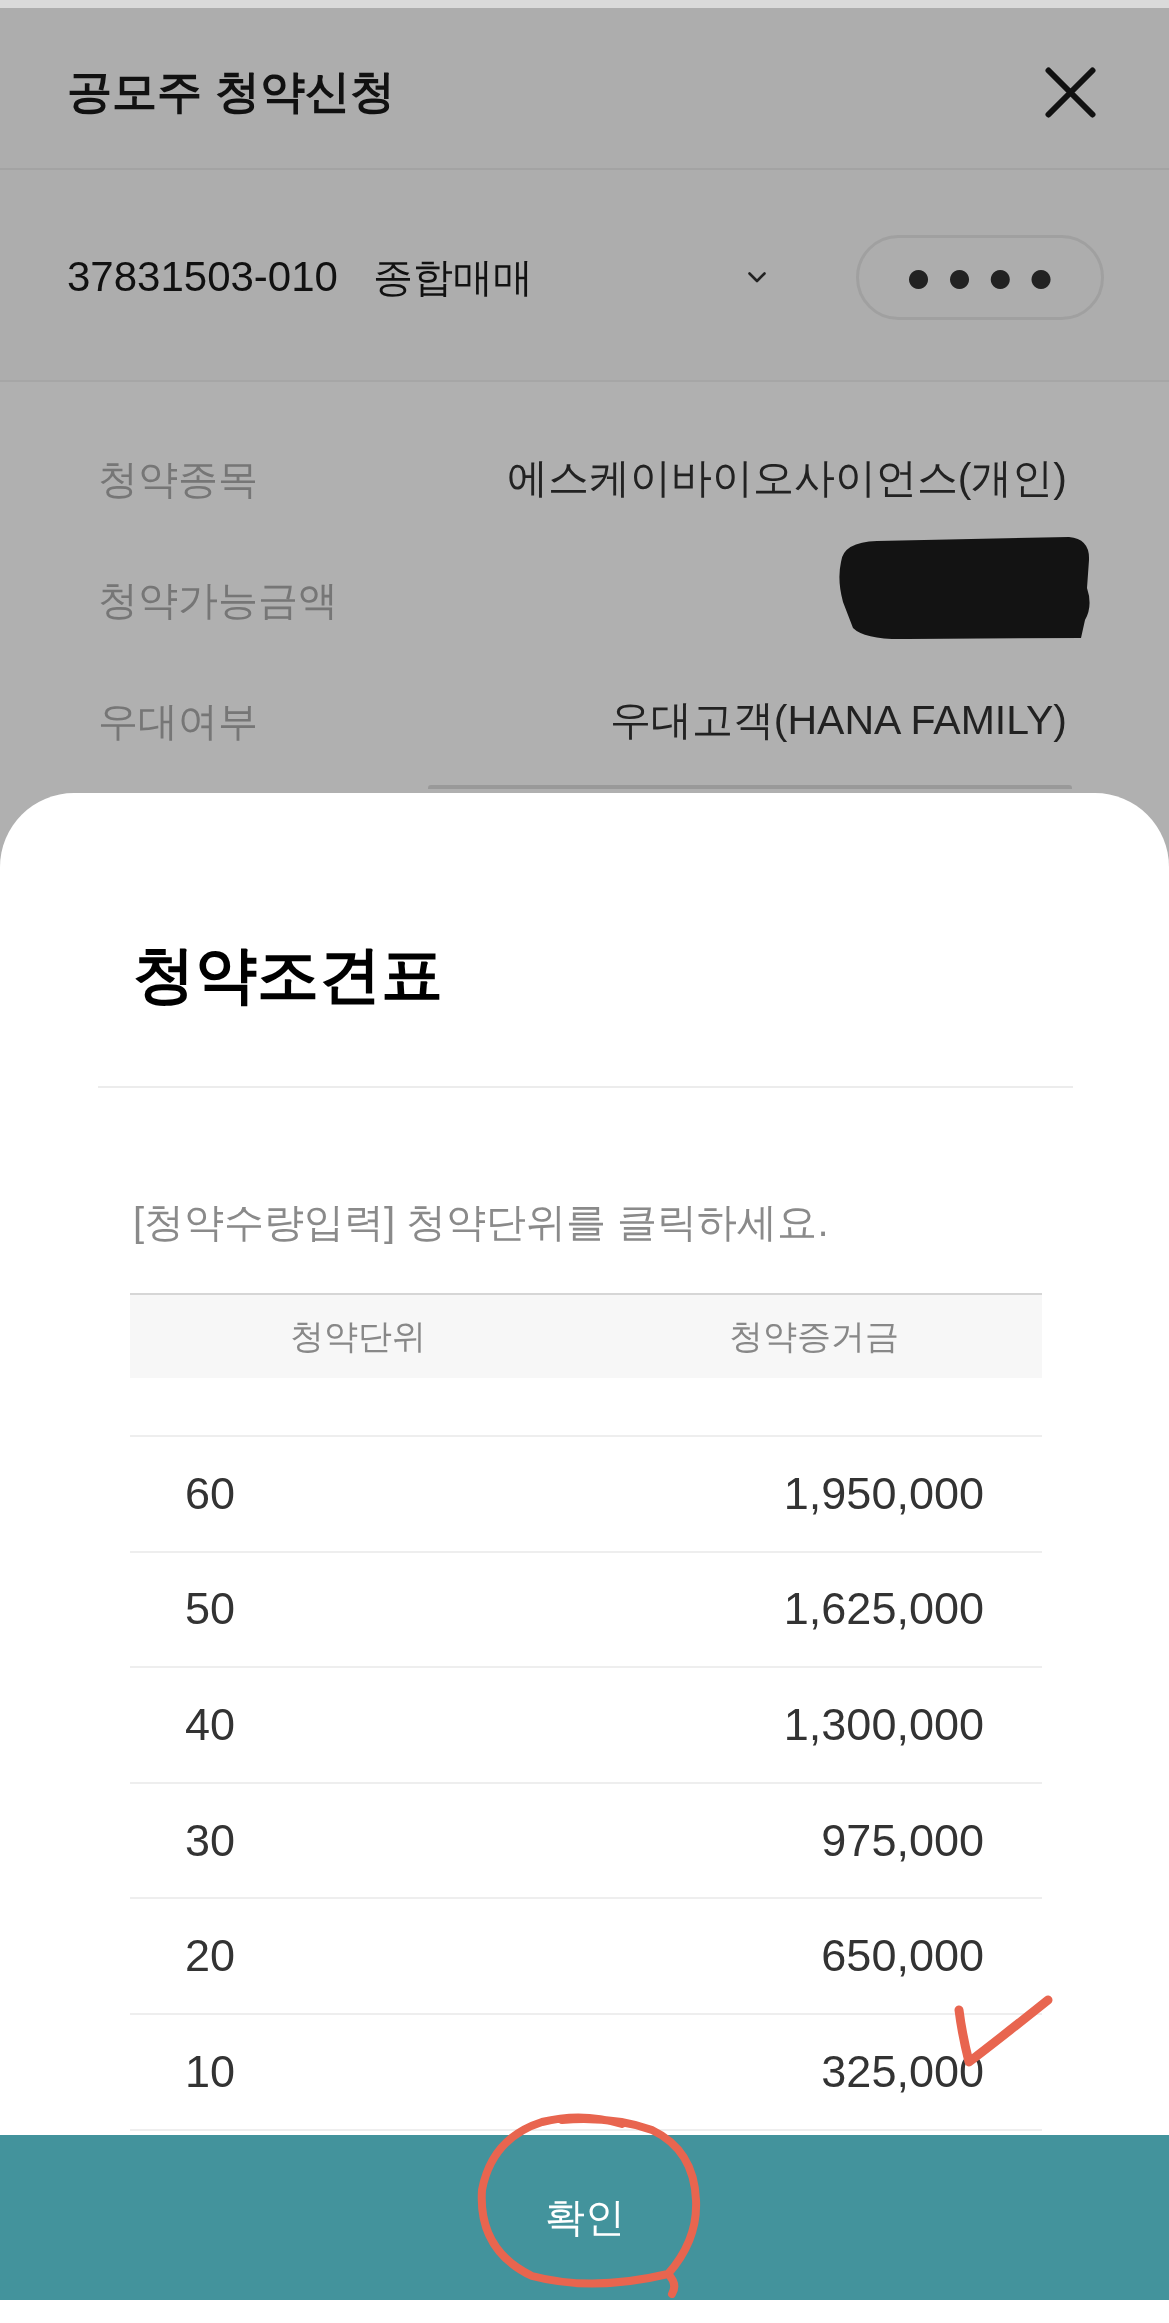  I want to click on field-label: 청약가능금액, so click(218, 600).